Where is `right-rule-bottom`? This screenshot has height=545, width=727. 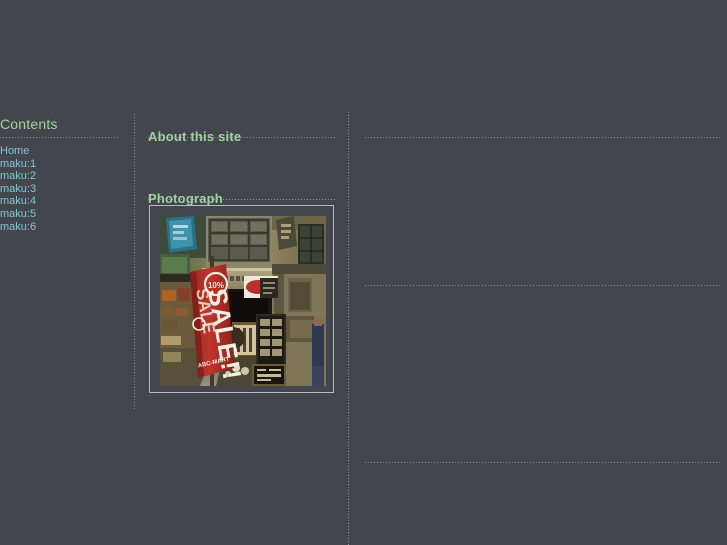
right-rule-bottom is located at coordinates (542, 462).